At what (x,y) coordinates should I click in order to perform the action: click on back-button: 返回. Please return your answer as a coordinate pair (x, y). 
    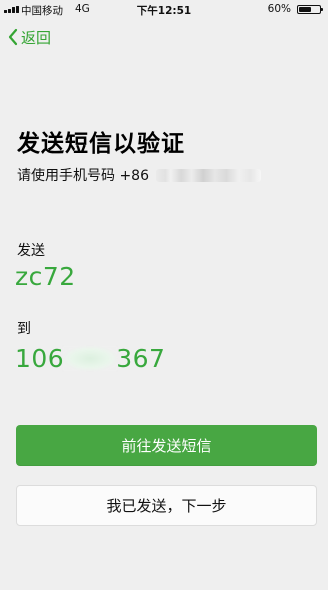
    Looking at the image, I should click on (28, 37).